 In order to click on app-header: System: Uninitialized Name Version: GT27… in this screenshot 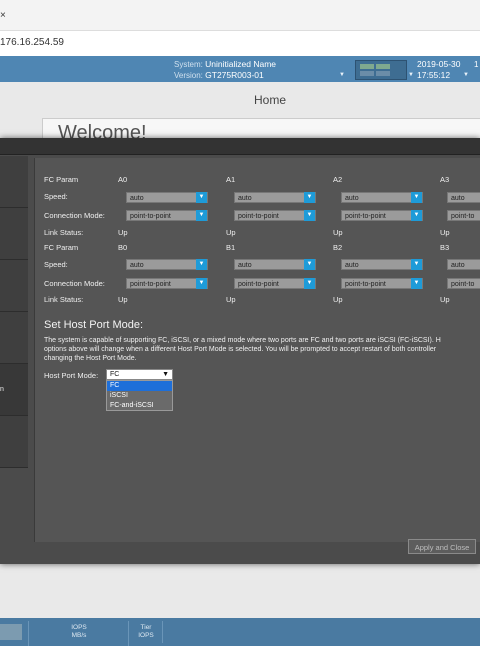, I will do `click(240, 69)`.